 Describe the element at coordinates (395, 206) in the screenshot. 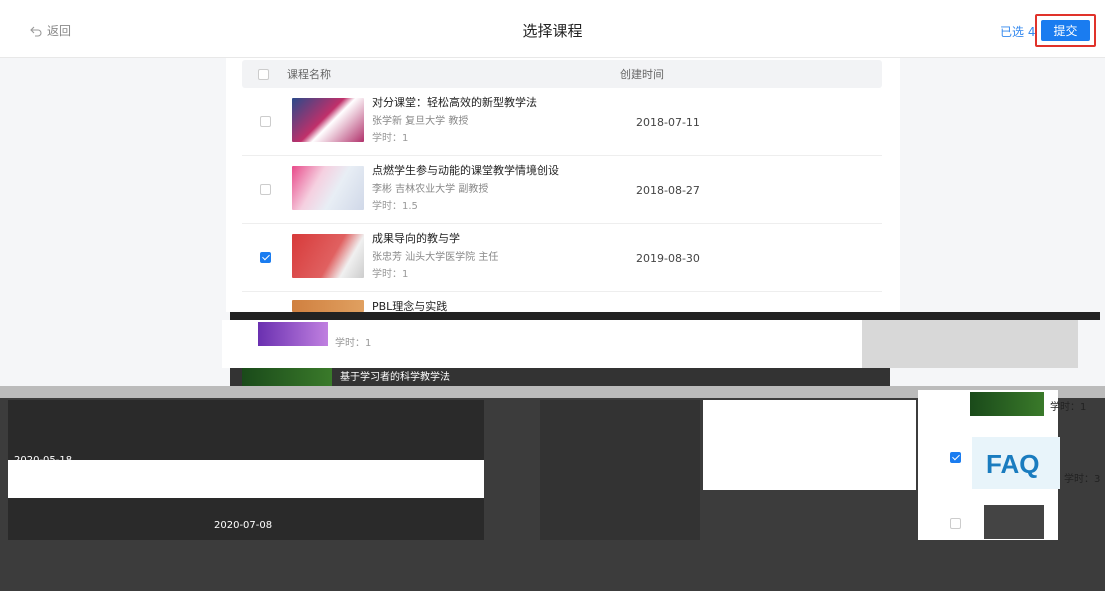

I see `course-hours: 学时：1.5` at that location.